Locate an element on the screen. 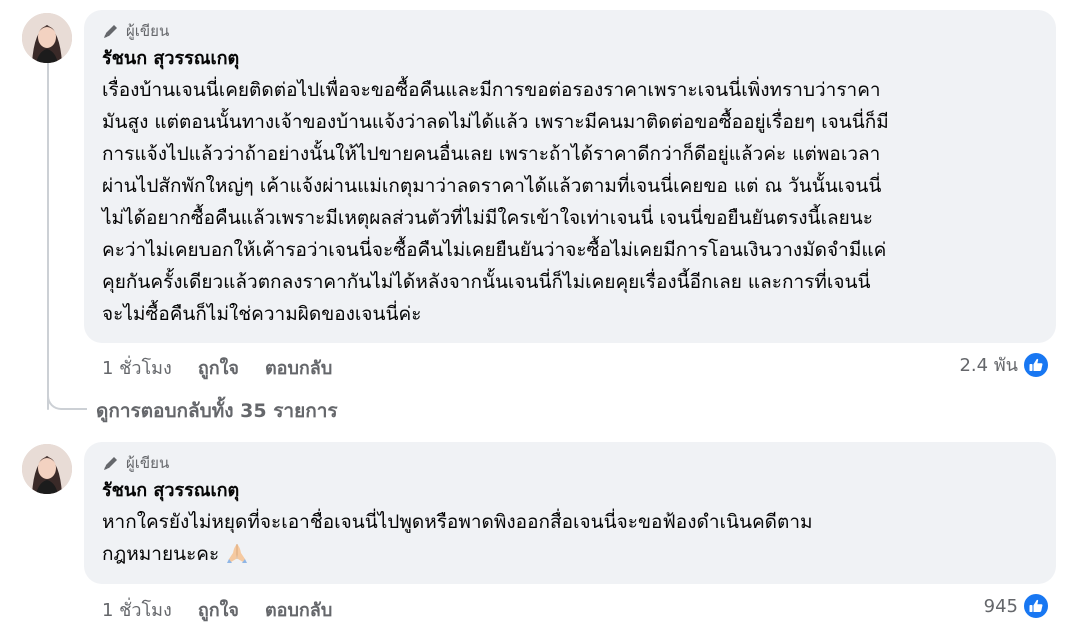 This screenshot has height=624, width=1082. reaction-summary: 2.4 พัน is located at coordinates (1004, 364).